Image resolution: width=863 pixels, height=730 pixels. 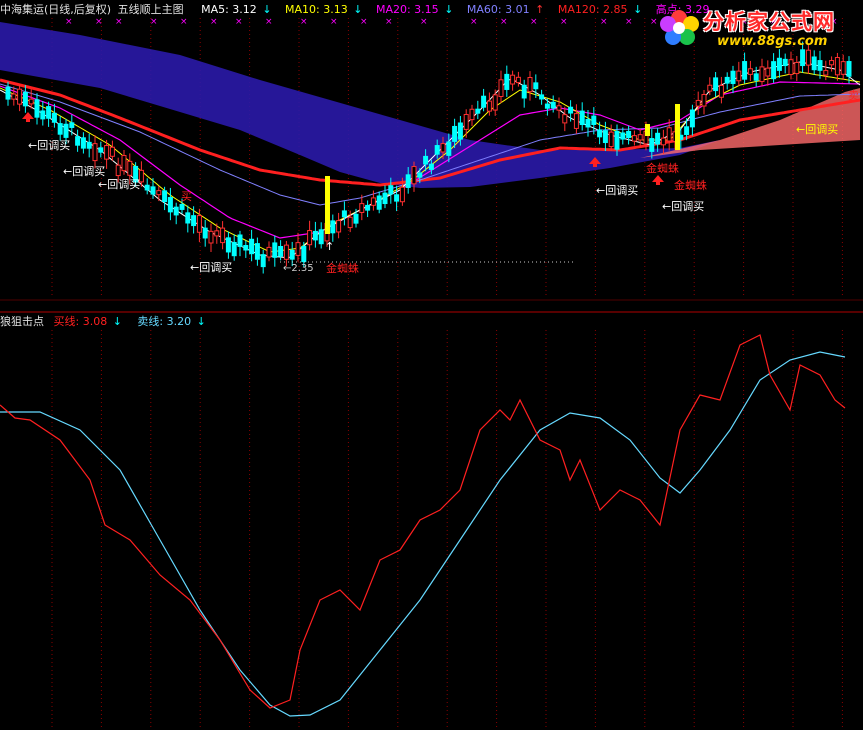 What do you see at coordinates (853, 95) in the screenshot?
I see `sell-label: 卖` at bounding box center [853, 95].